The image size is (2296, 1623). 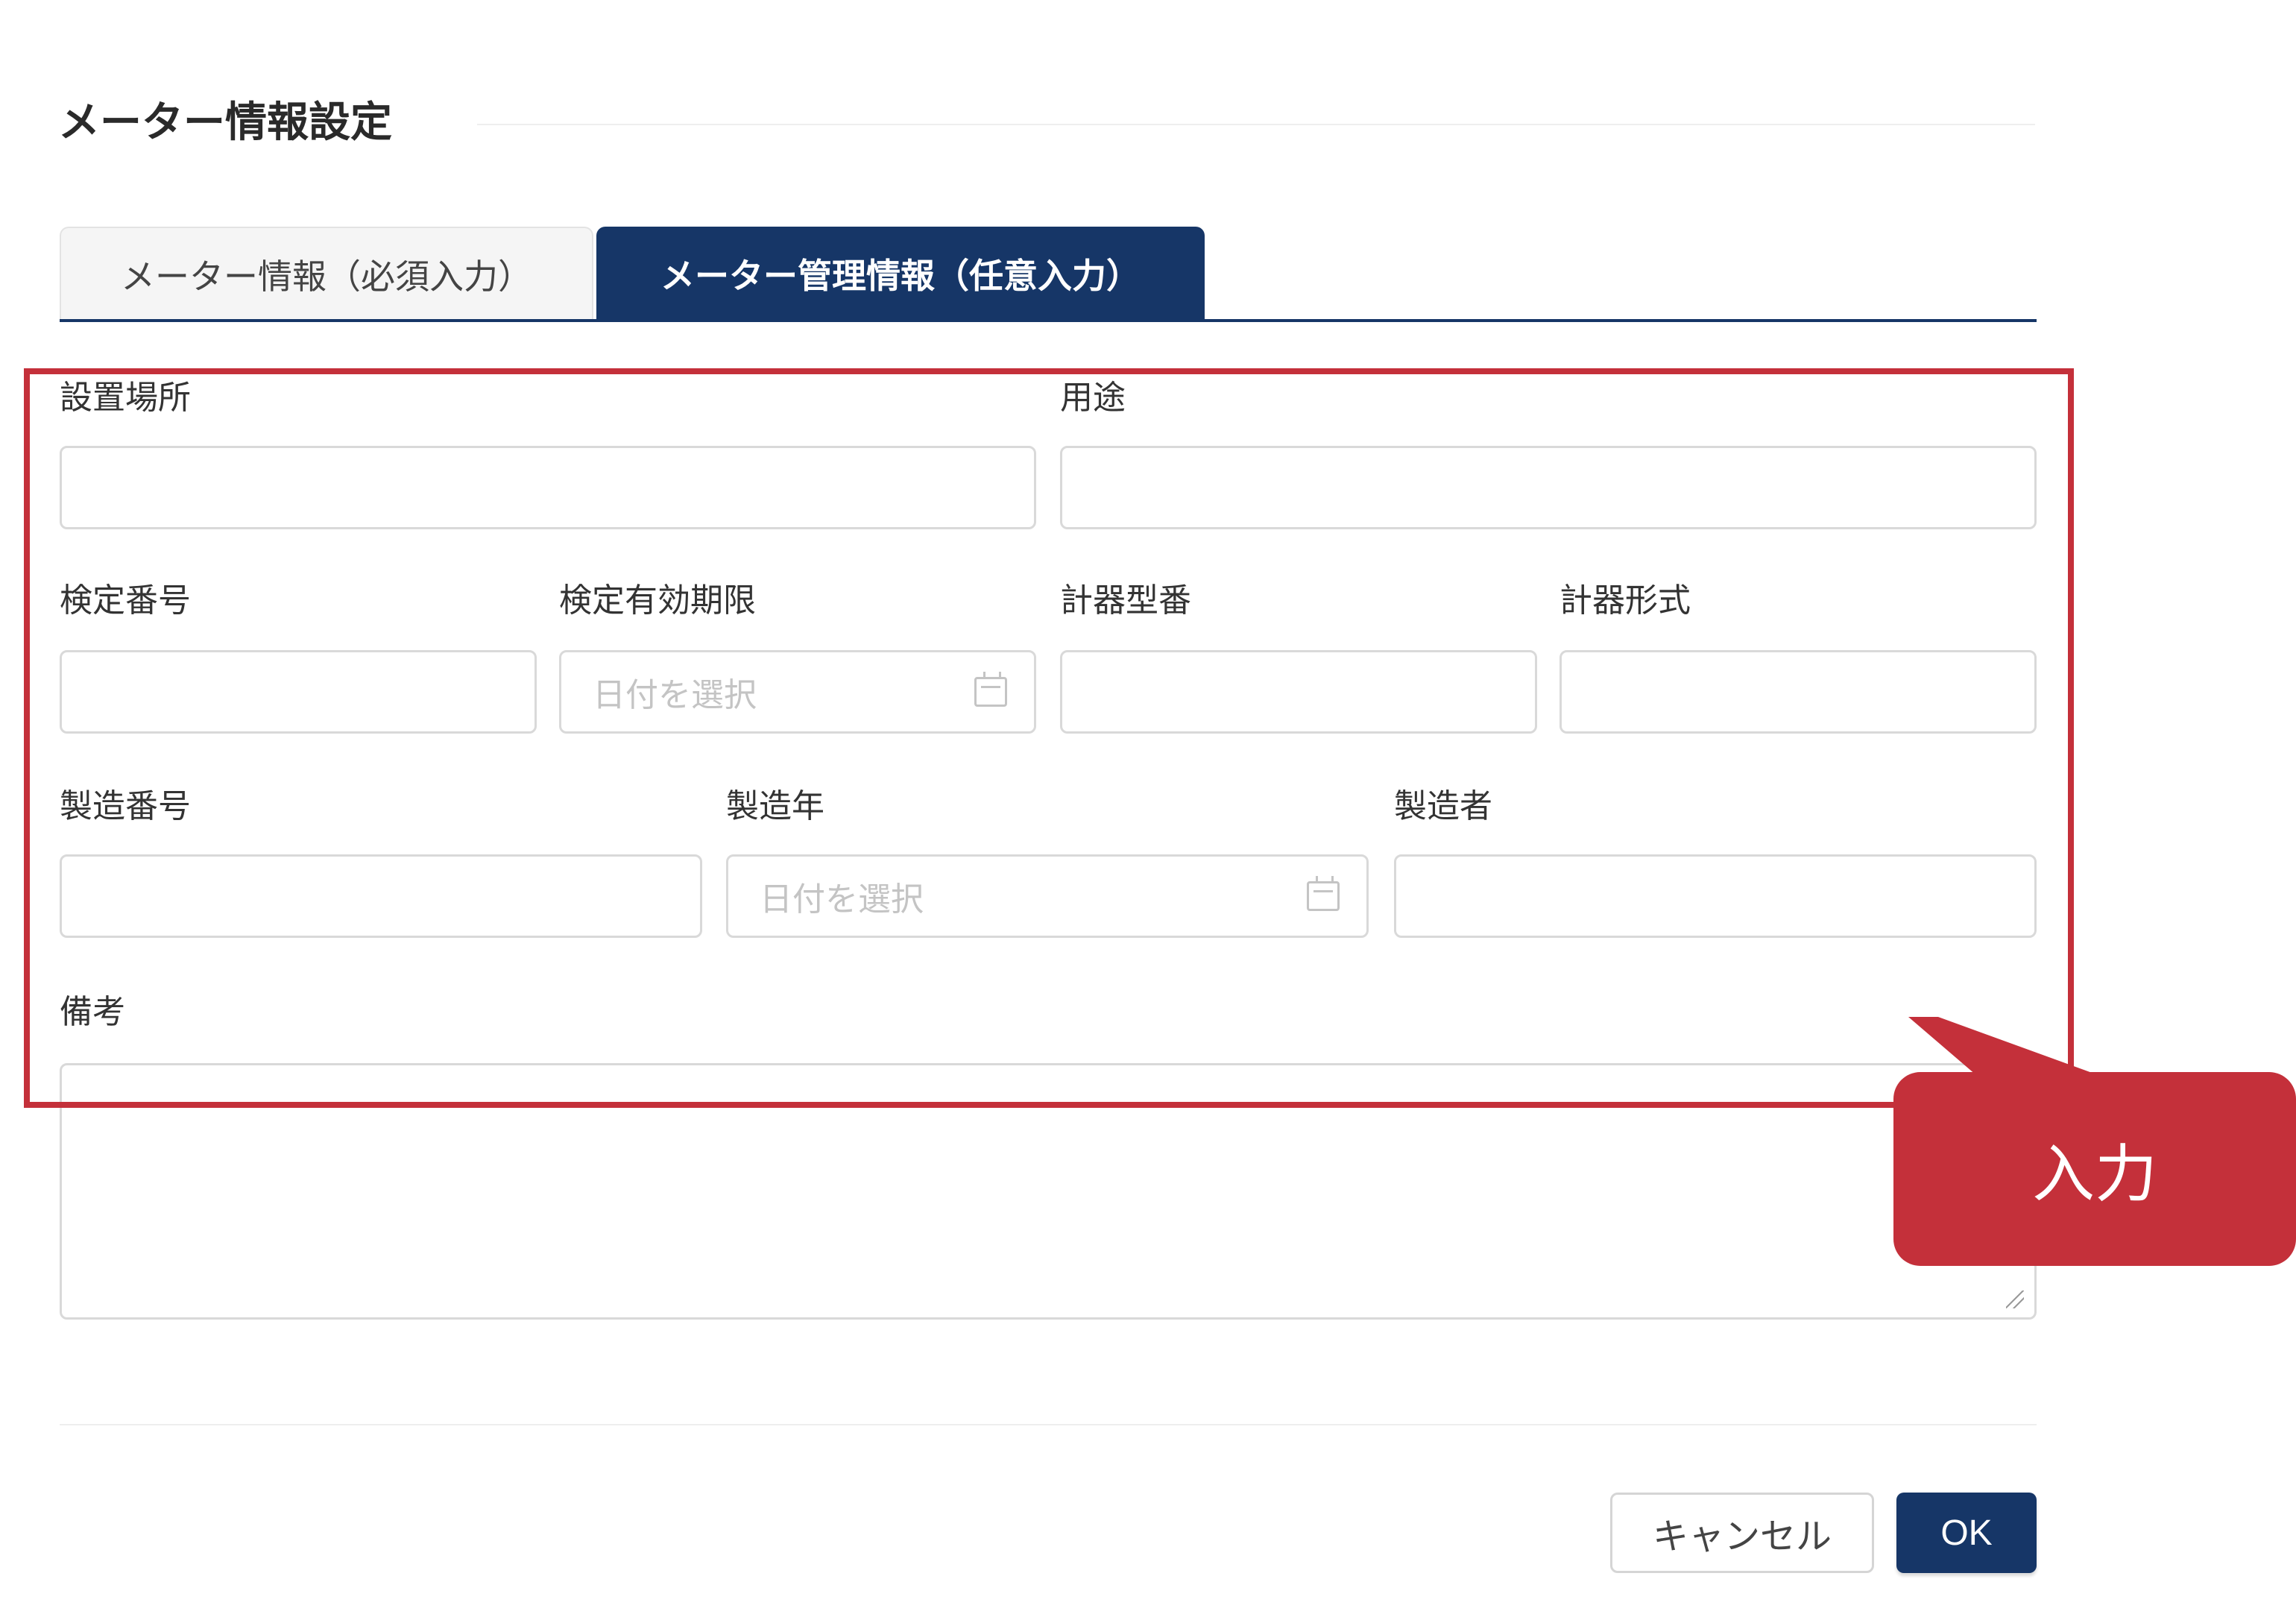 What do you see at coordinates (1048, 1424) in the screenshot?
I see `footer-divider` at bounding box center [1048, 1424].